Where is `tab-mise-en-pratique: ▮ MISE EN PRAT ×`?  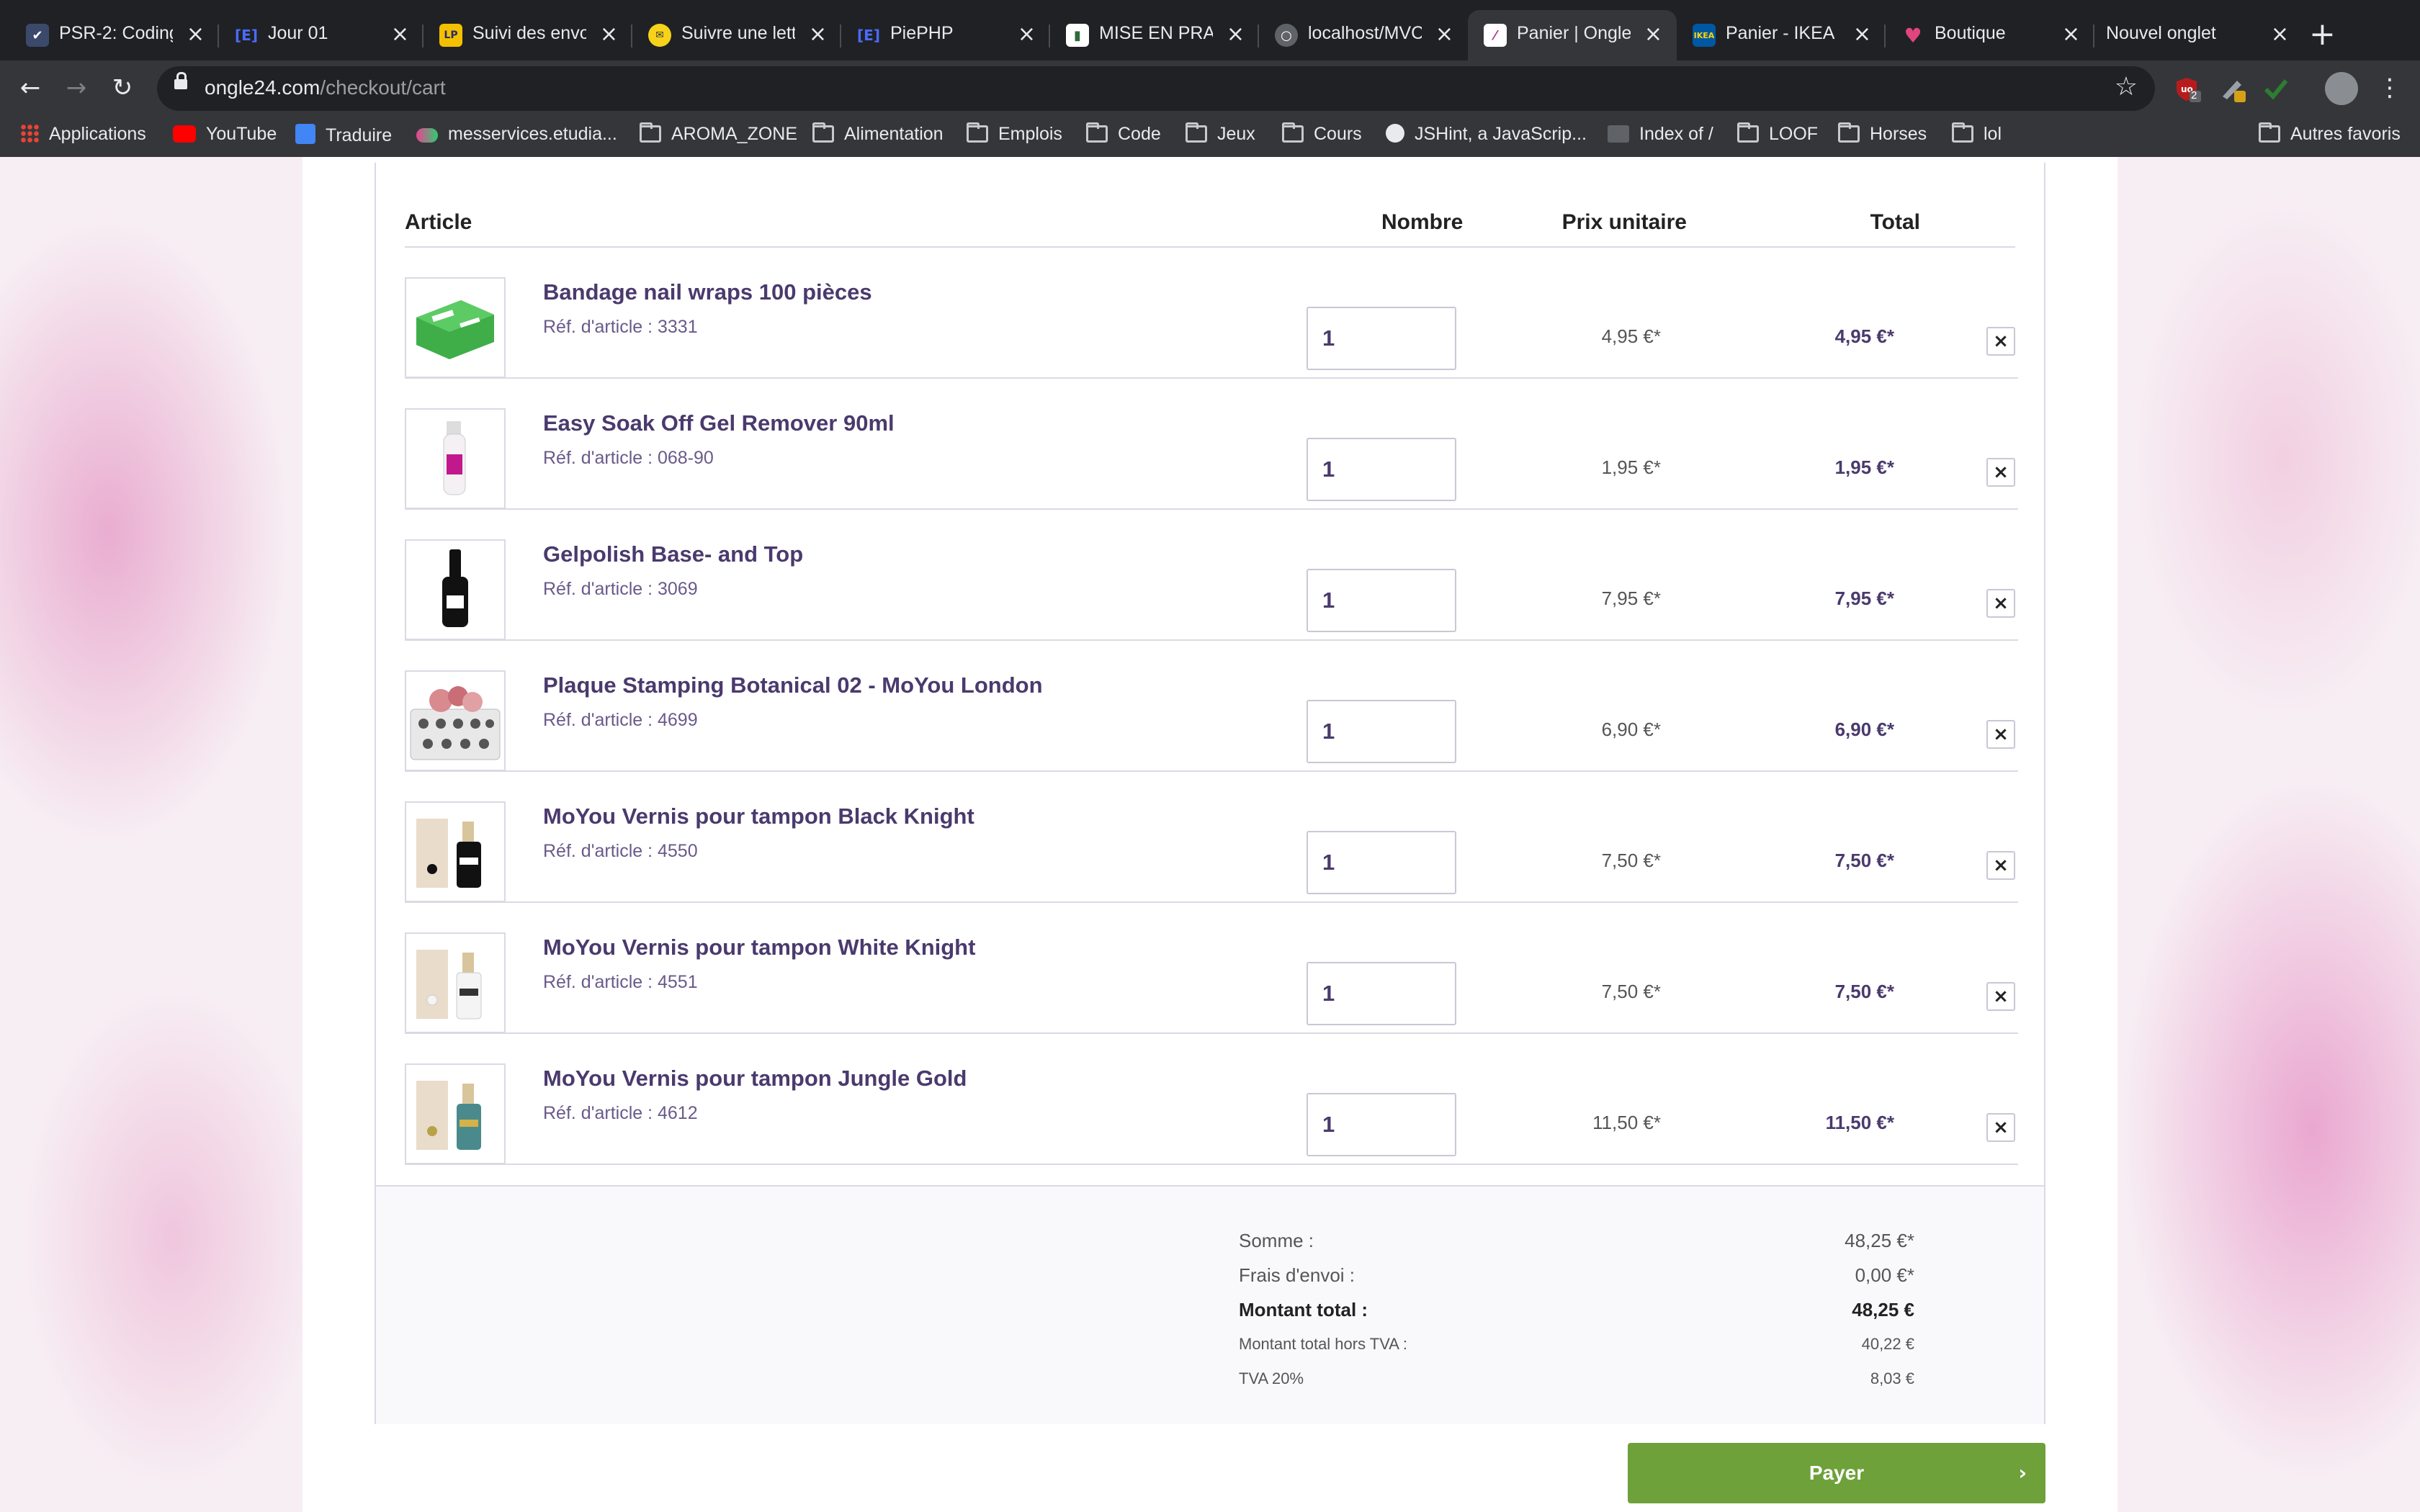
tab-mise-en-pratique: ▮ MISE EN PRAT × is located at coordinates (1154, 35).